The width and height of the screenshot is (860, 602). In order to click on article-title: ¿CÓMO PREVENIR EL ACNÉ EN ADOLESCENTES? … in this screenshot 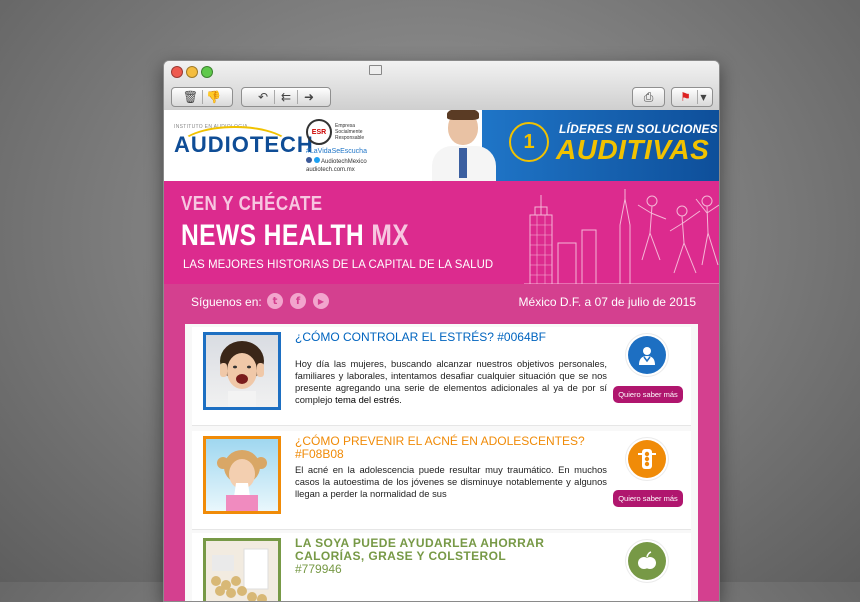, I will do `click(450, 448)`.